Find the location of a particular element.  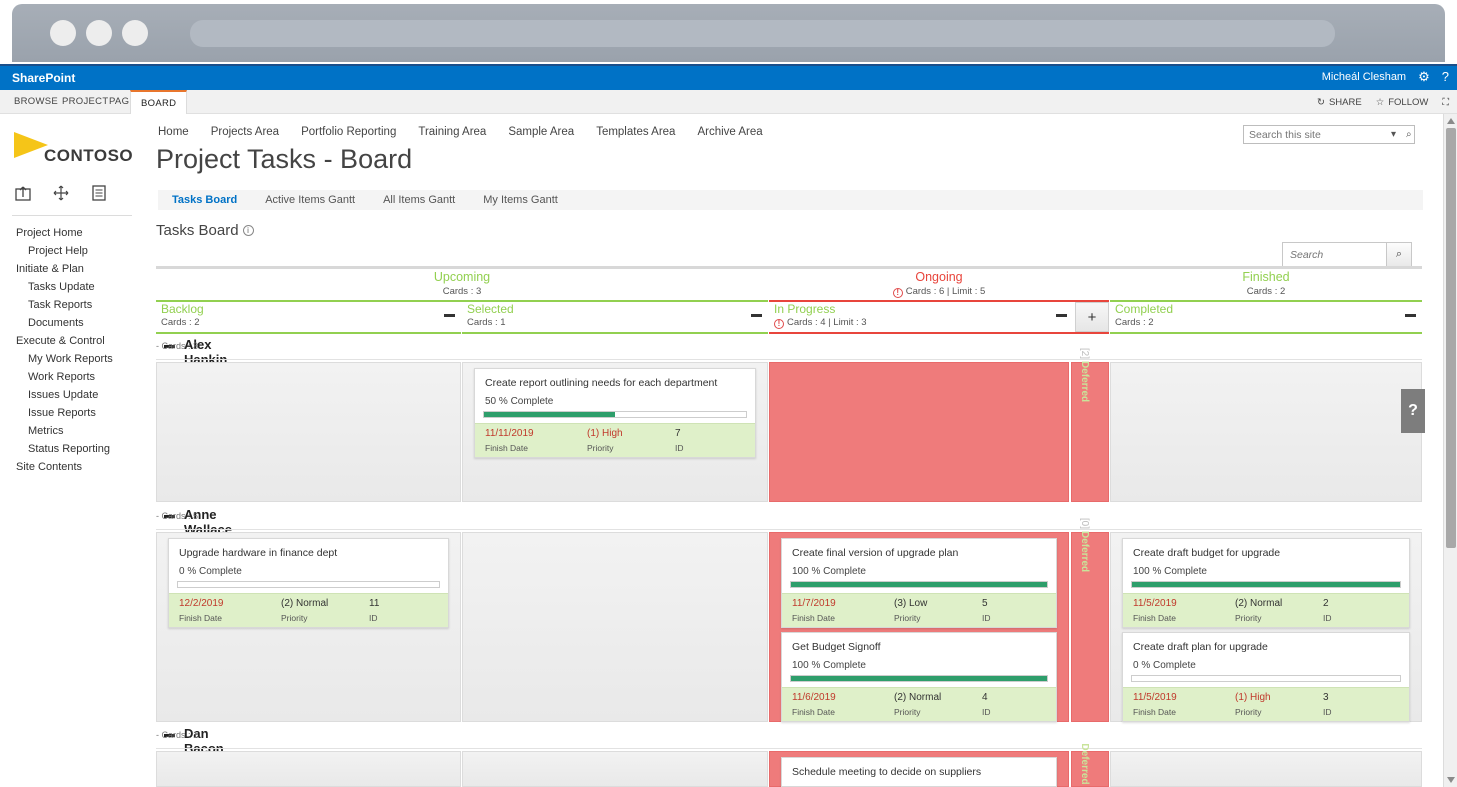

collapsed-column-deferred: [2]Deferred is located at coordinates (1090, 425).